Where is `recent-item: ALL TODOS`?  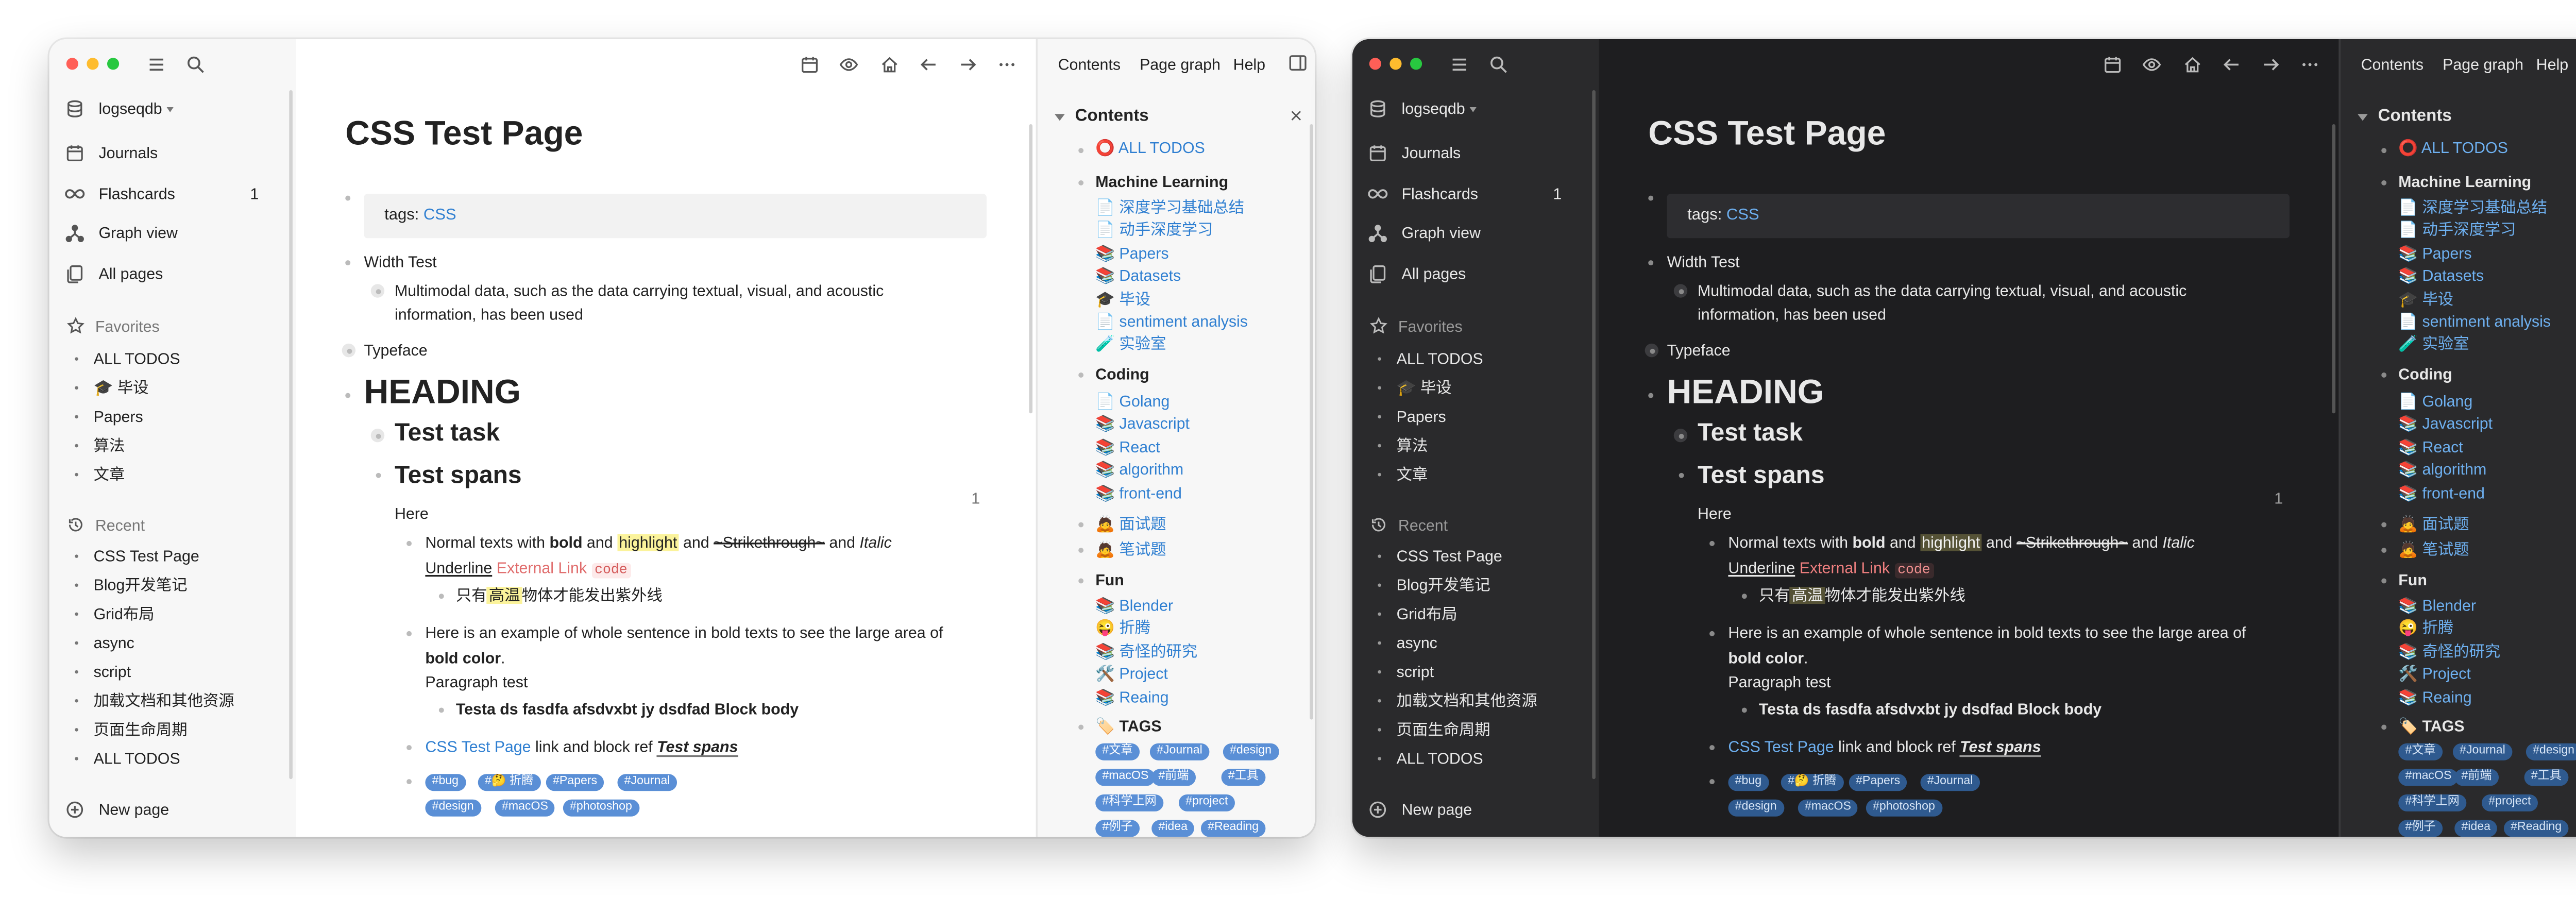
recent-item: ALL TODOS is located at coordinates (1440, 759).